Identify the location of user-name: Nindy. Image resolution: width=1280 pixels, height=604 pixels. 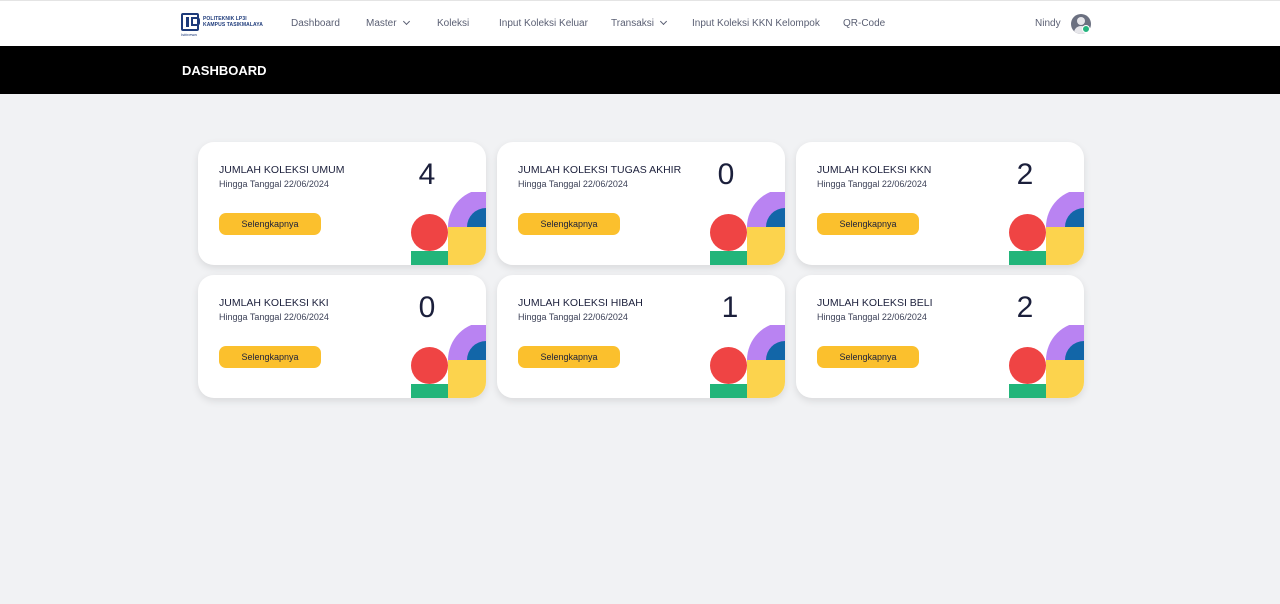
(1048, 23).